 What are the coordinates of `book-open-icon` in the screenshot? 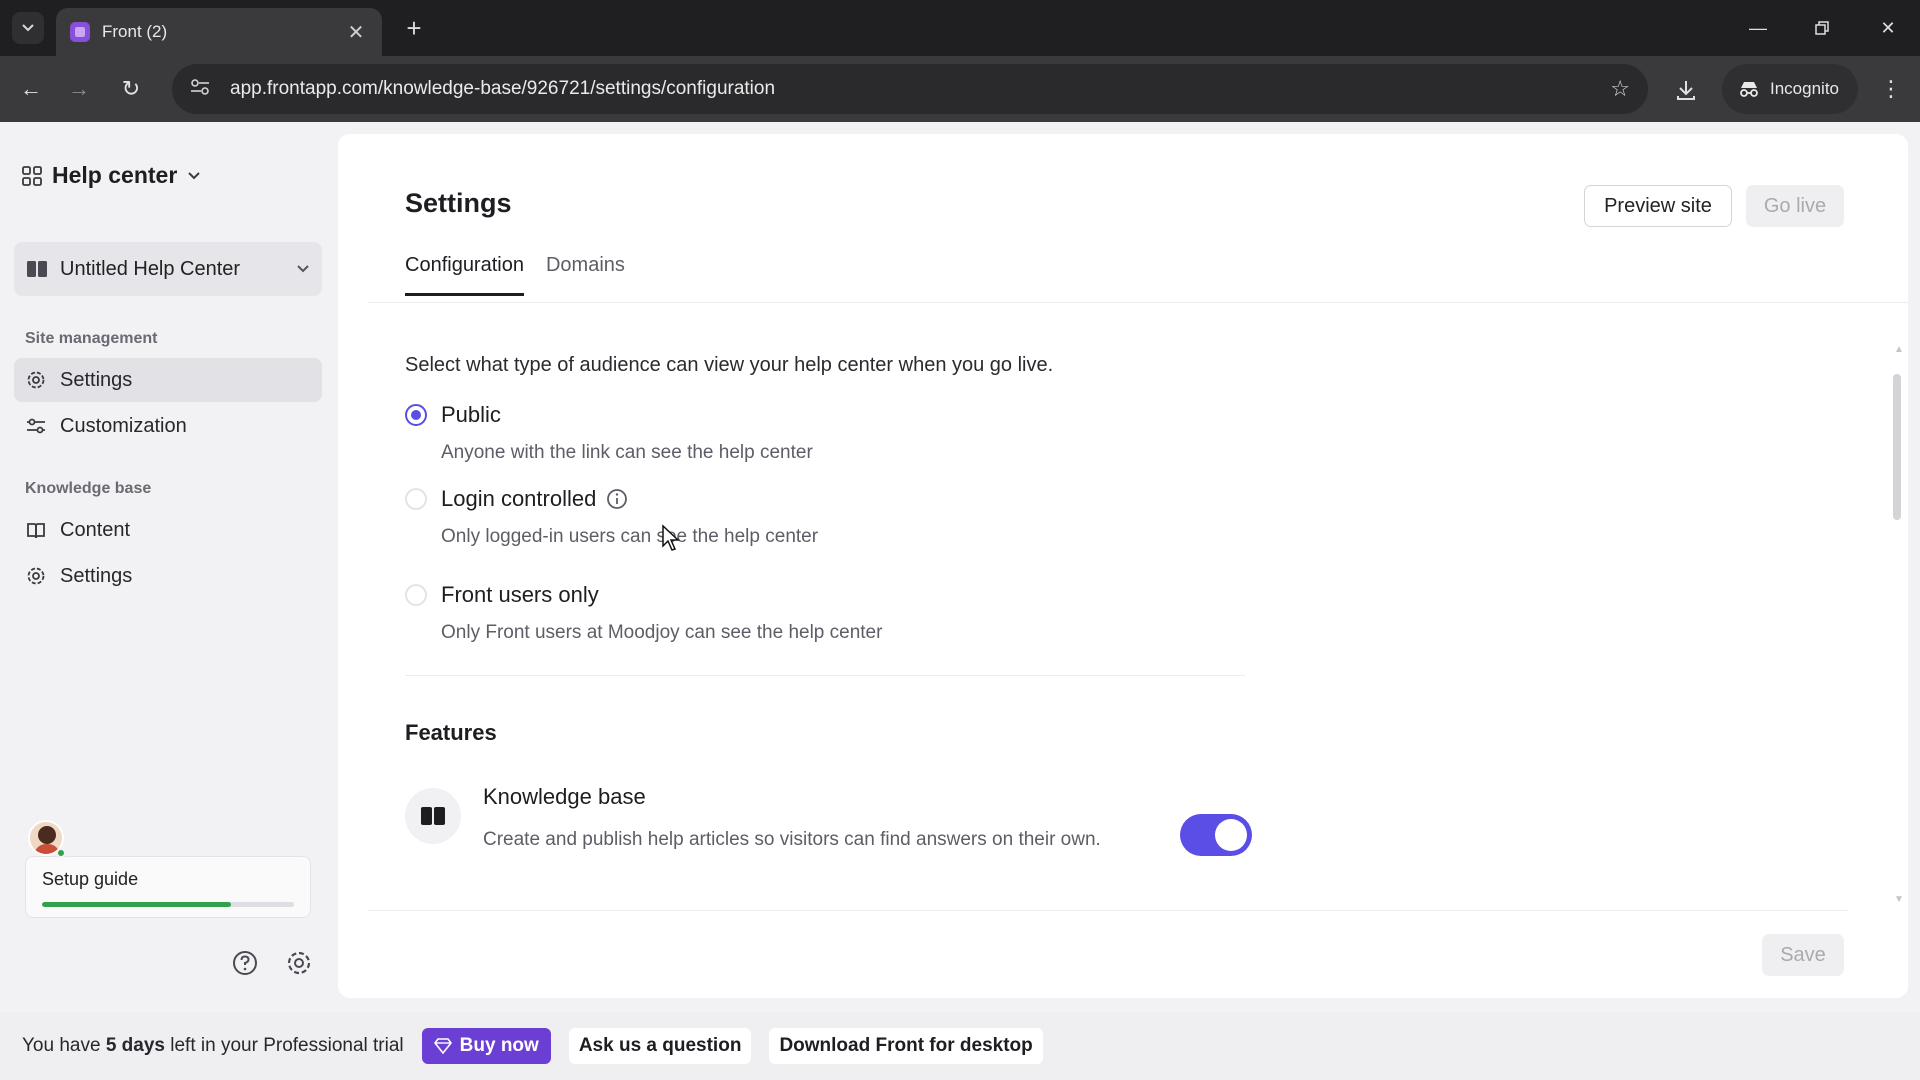 It's located at (36, 531).